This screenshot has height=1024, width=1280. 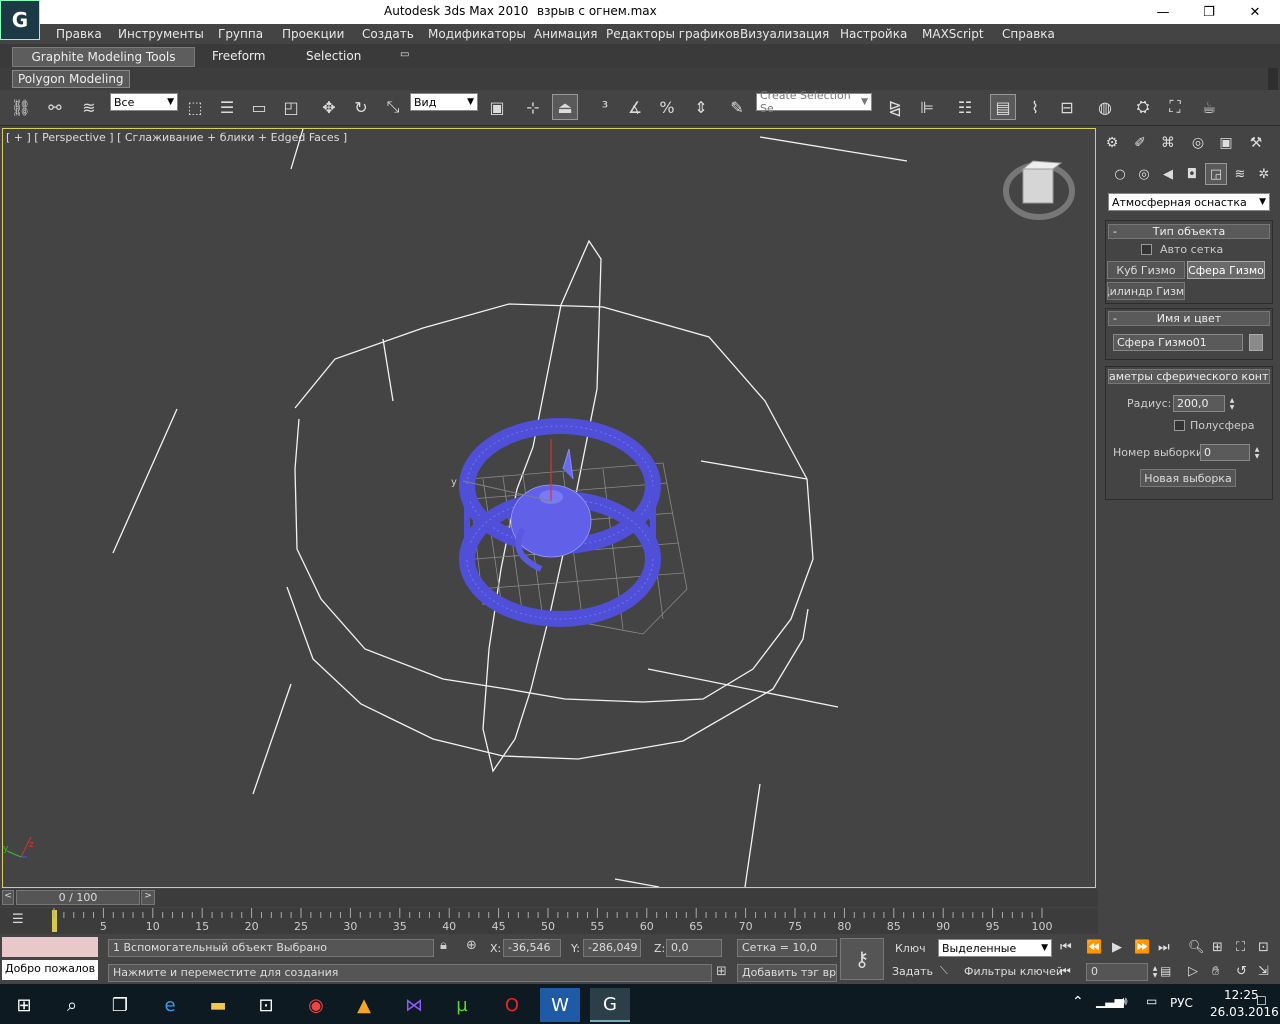 I want to click on time-slider-thumb: 0 / 100, so click(x=78, y=897).